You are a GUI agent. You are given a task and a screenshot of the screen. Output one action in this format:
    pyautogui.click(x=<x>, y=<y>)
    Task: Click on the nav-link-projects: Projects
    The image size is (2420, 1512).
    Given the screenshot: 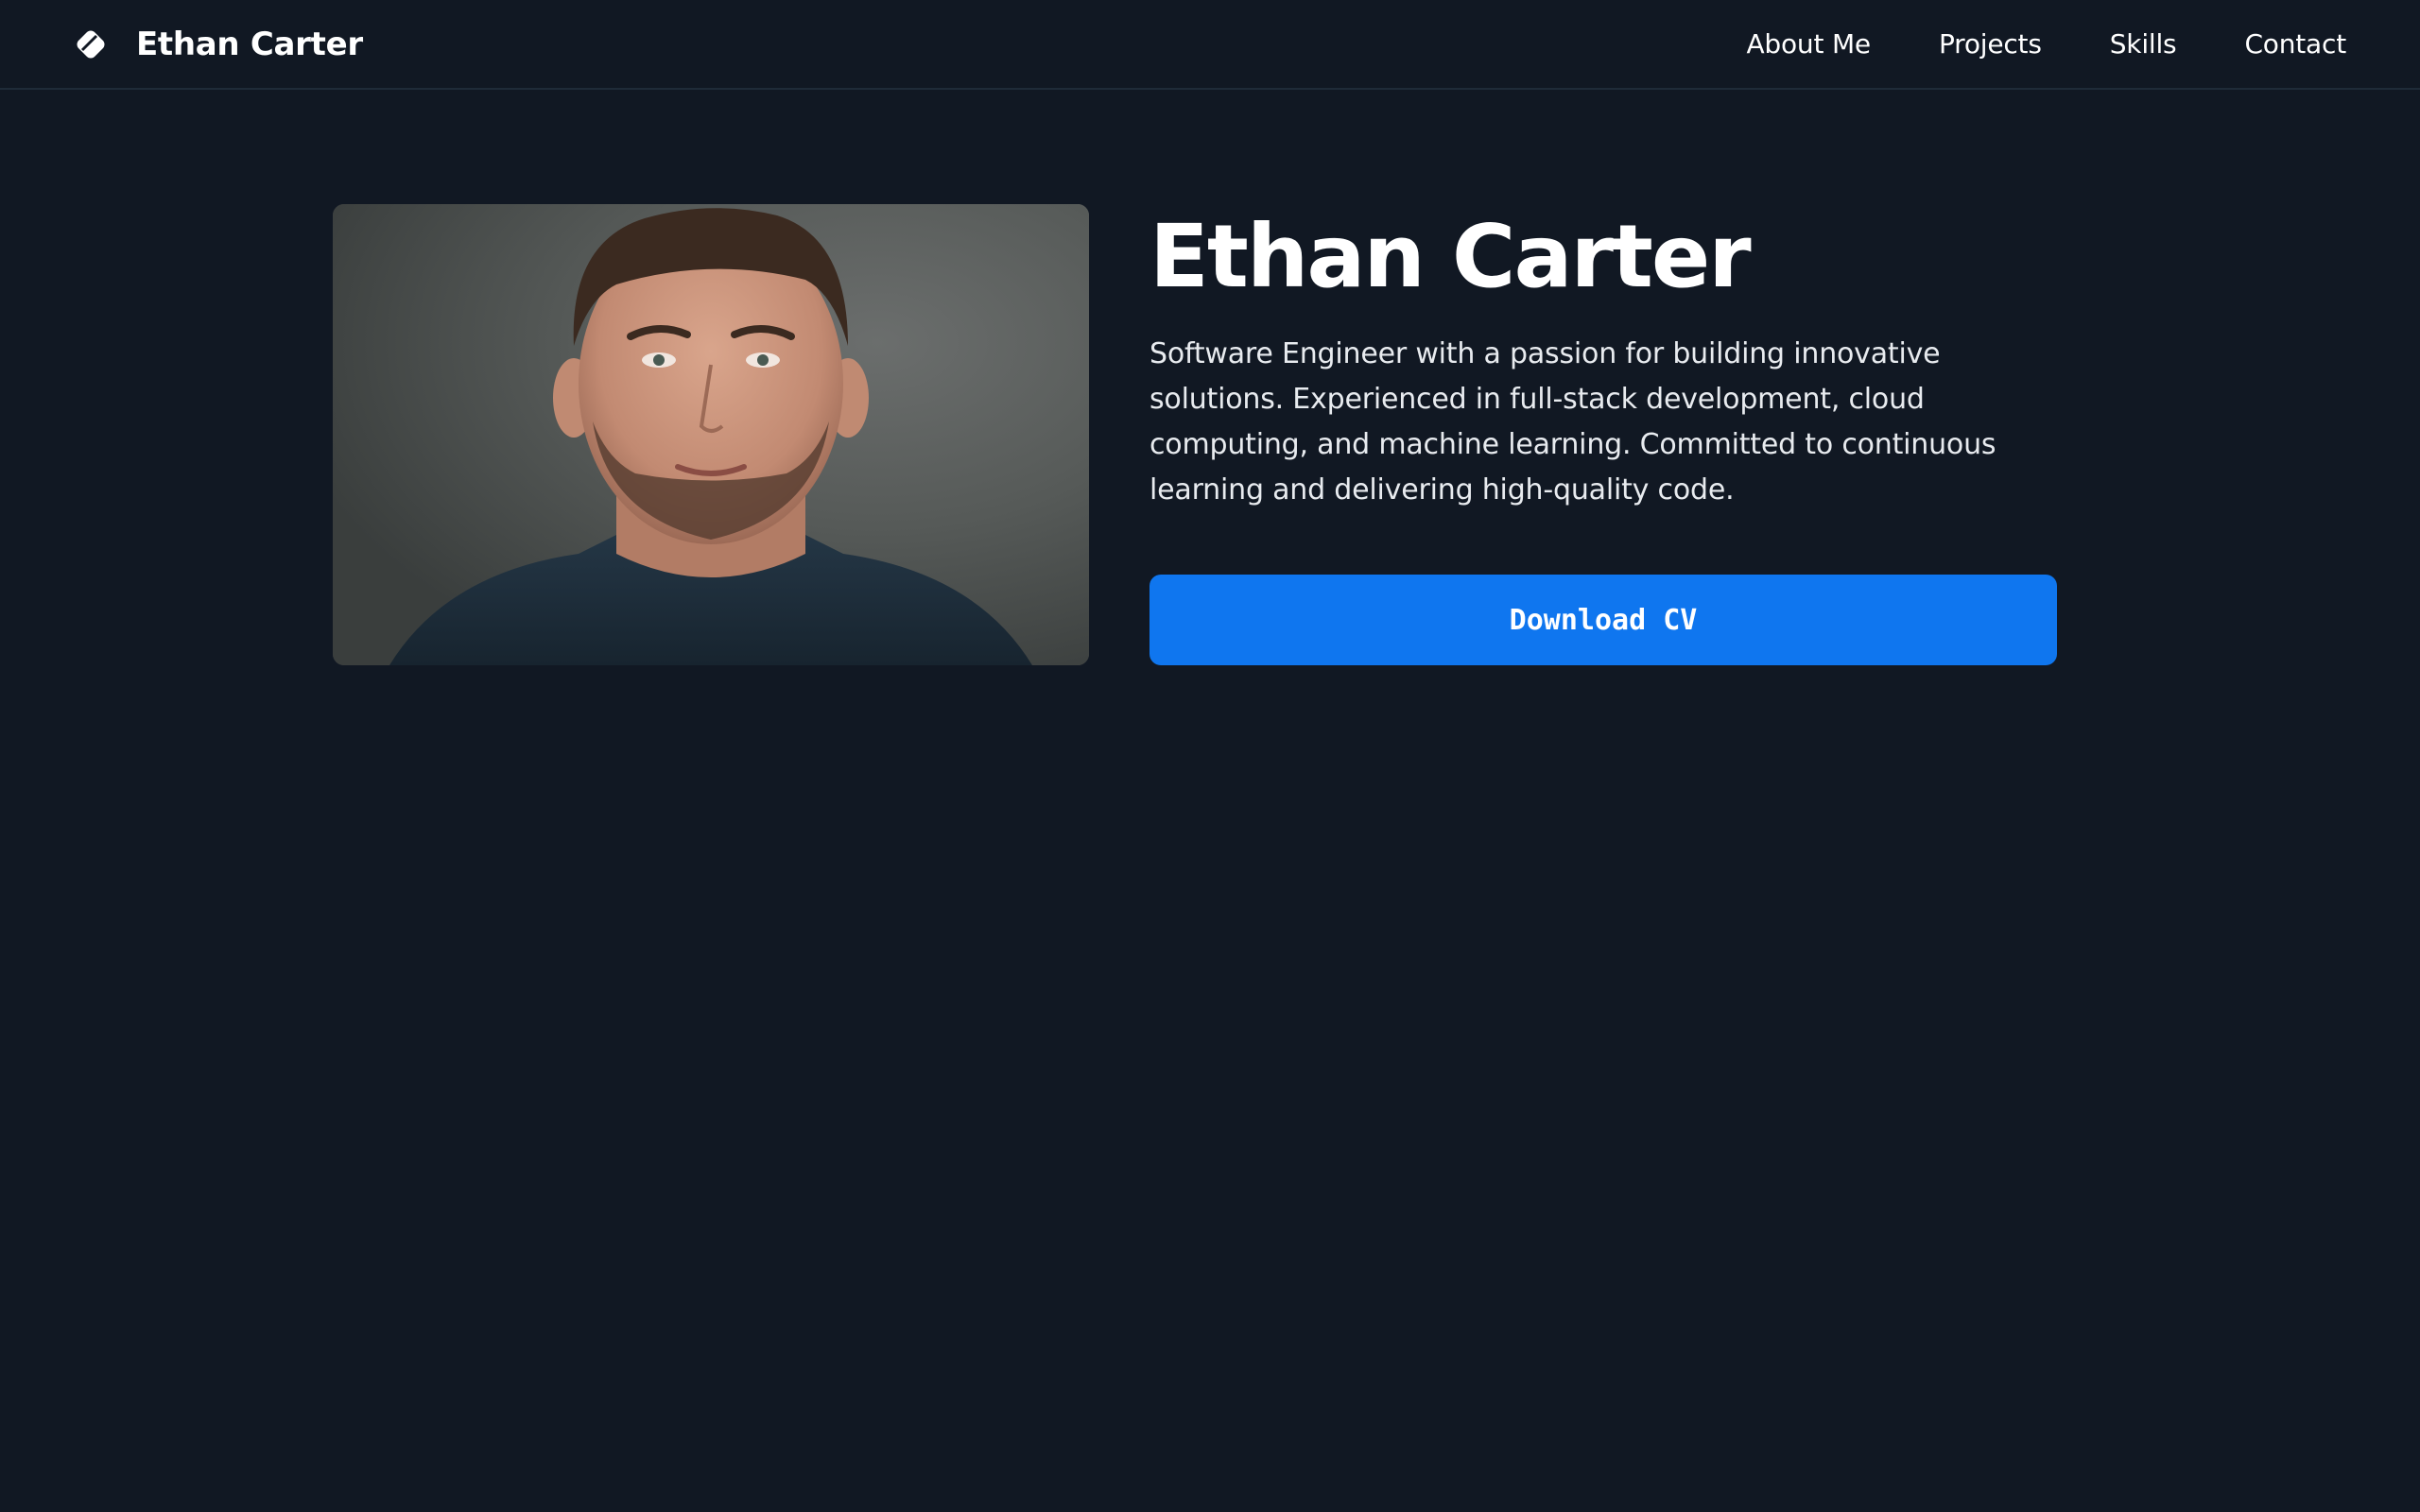 What is the action you would take?
    pyautogui.click(x=1991, y=44)
    